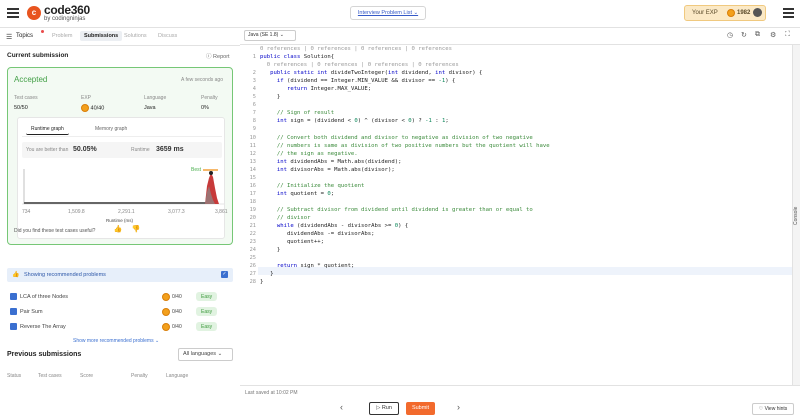 This screenshot has height=416, width=800. Describe the element at coordinates (118, 229) in the screenshot. I see `thumbs-up-icon: 👍` at that location.